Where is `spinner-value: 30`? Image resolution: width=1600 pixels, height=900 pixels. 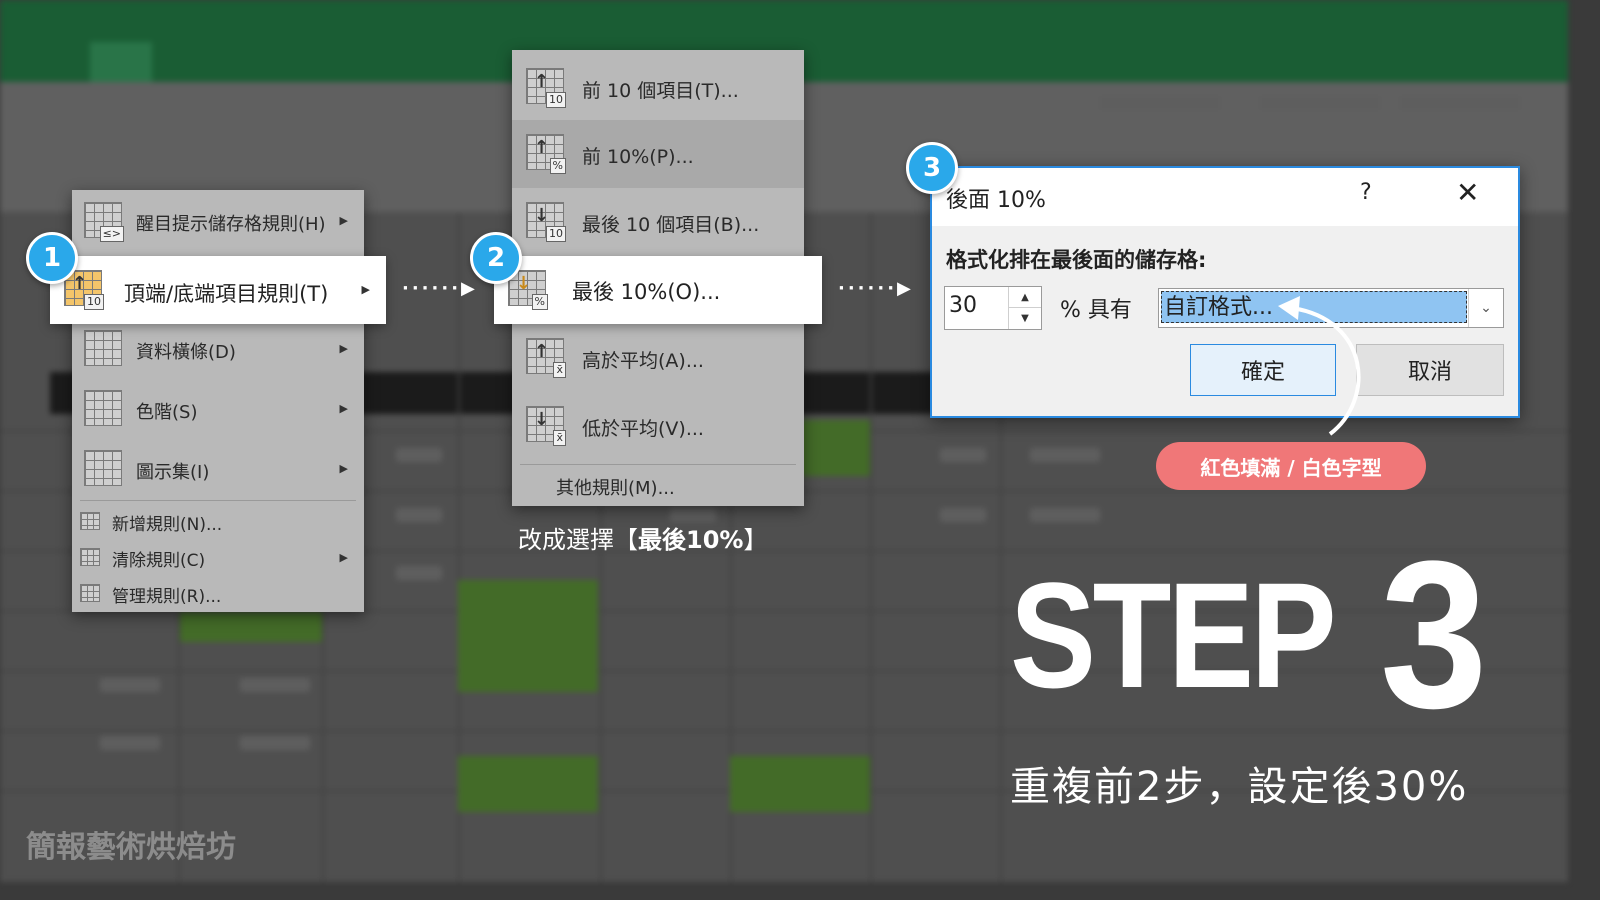
spinner-value: 30 is located at coordinates (963, 305).